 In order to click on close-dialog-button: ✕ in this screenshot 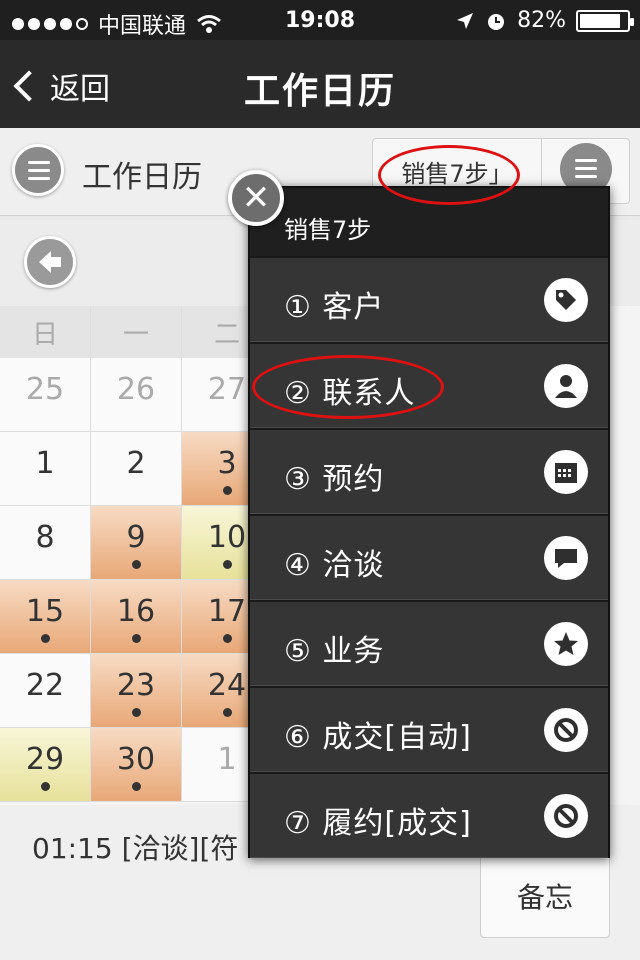, I will do `click(256, 198)`.